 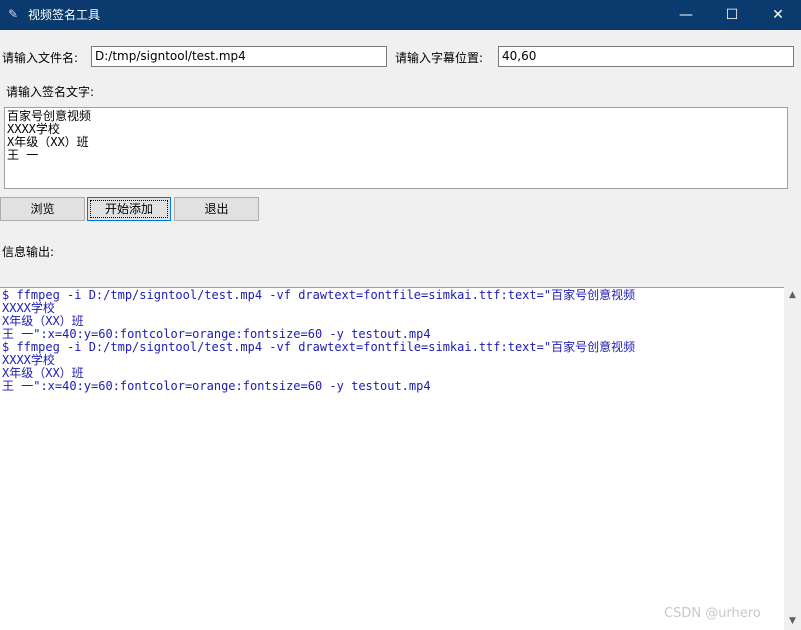 What do you see at coordinates (792, 458) in the screenshot?
I see `output-scrollbar: ▲ ▼` at bounding box center [792, 458].